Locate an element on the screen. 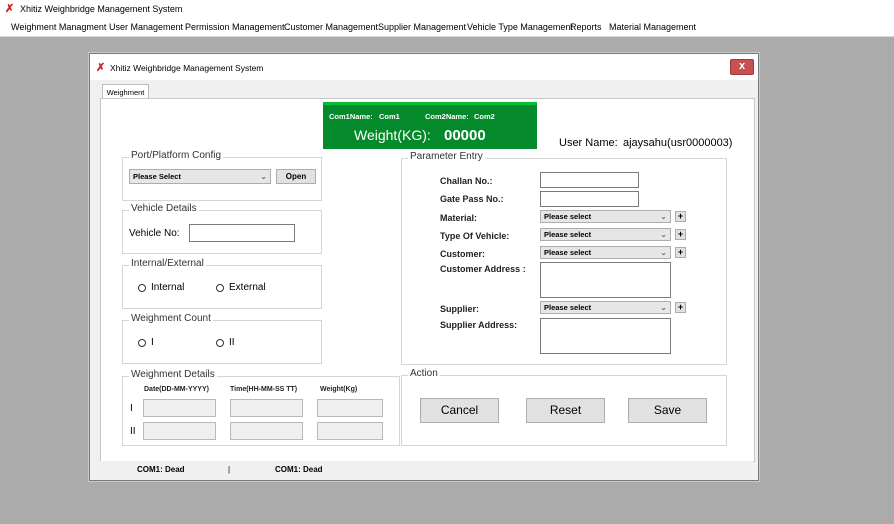  material-select-value: Please select is located at coordinates (568, 216).